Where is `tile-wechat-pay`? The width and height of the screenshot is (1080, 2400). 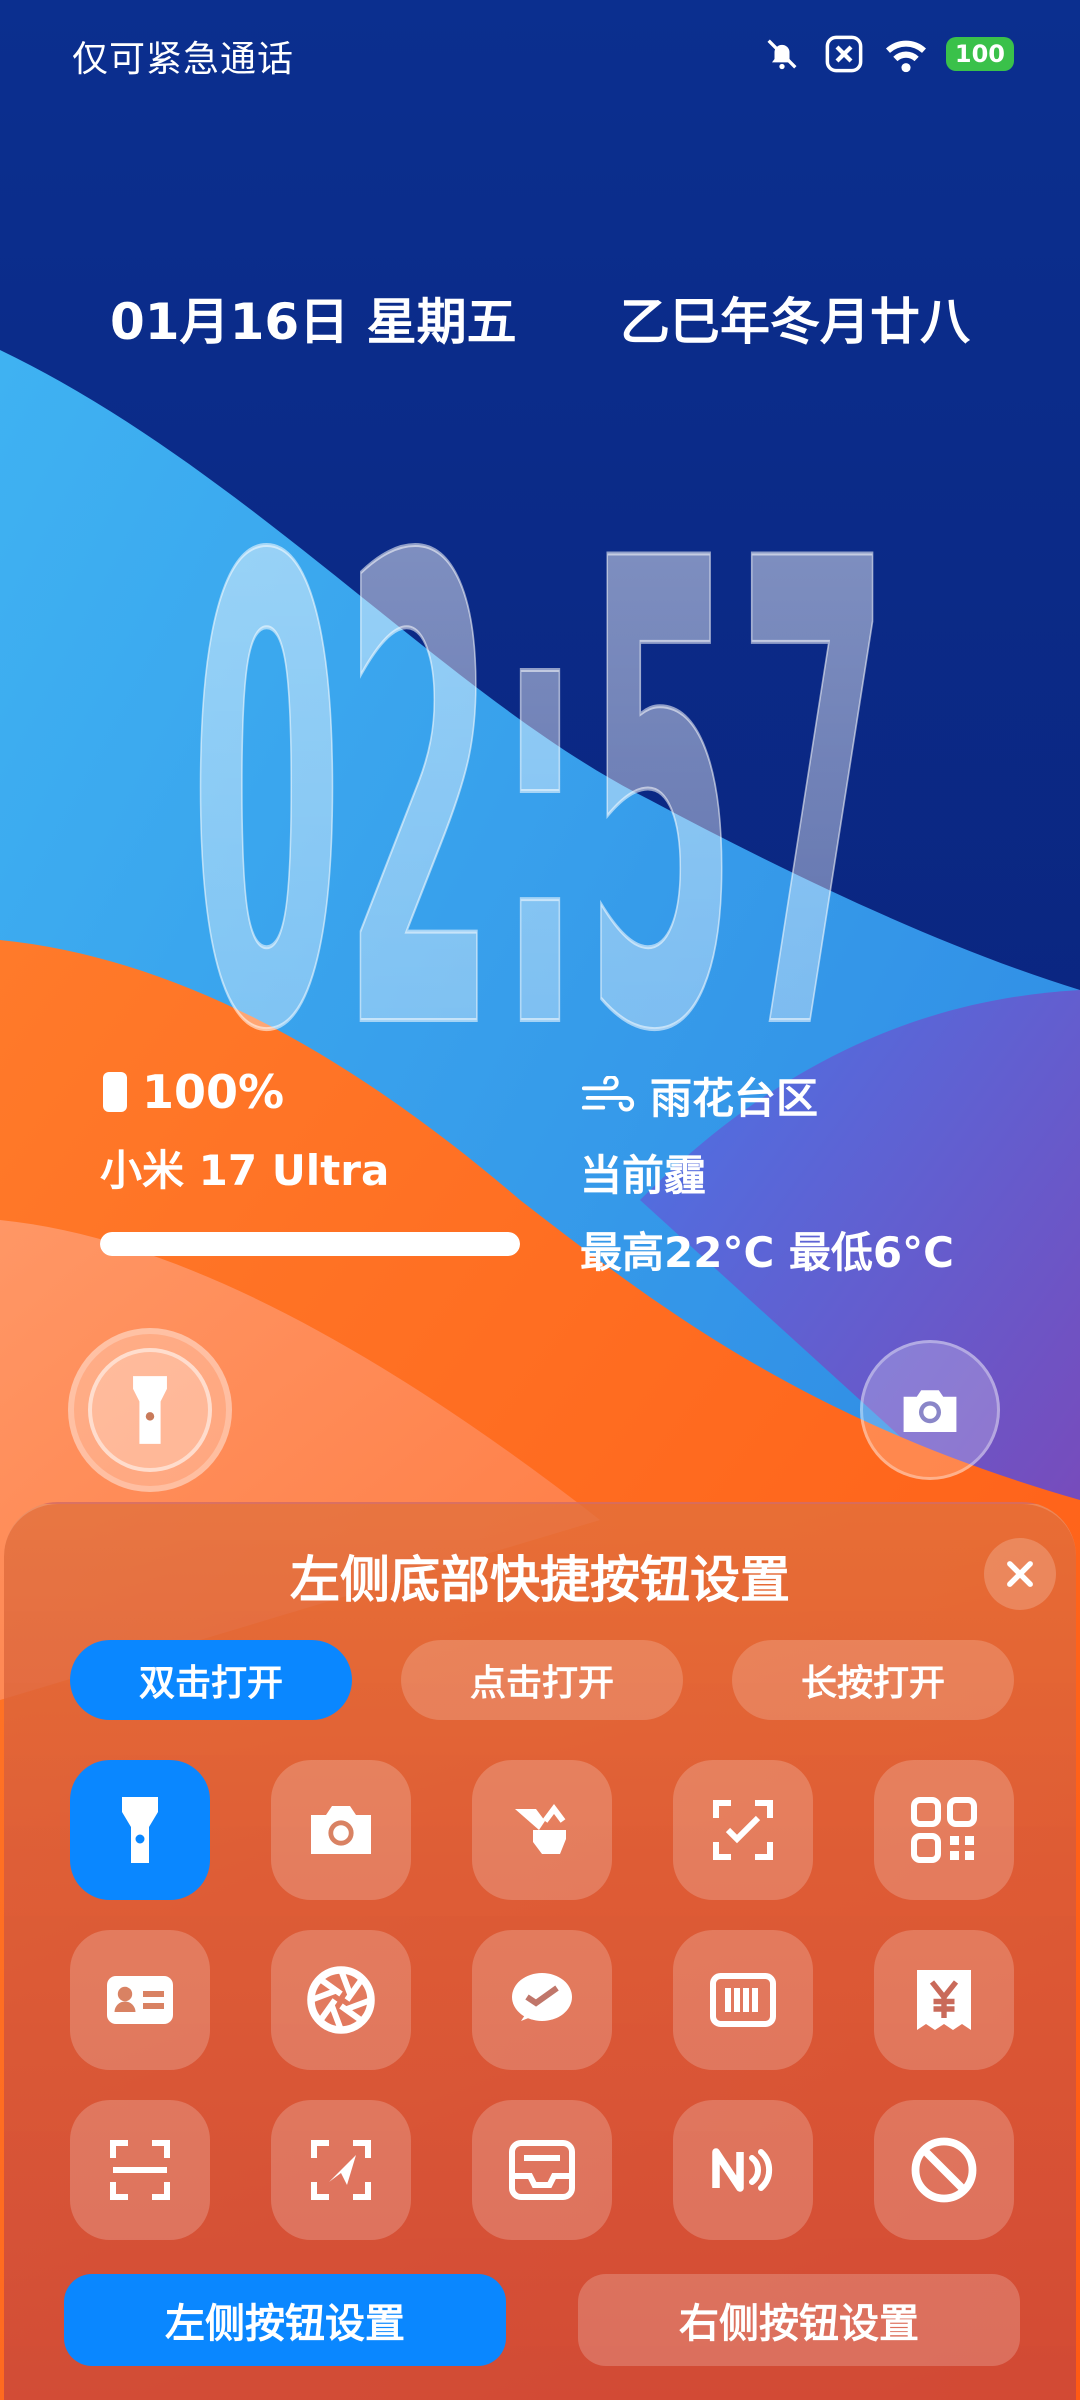 tile-wechat-pay is located at coordinates (542, 2000).